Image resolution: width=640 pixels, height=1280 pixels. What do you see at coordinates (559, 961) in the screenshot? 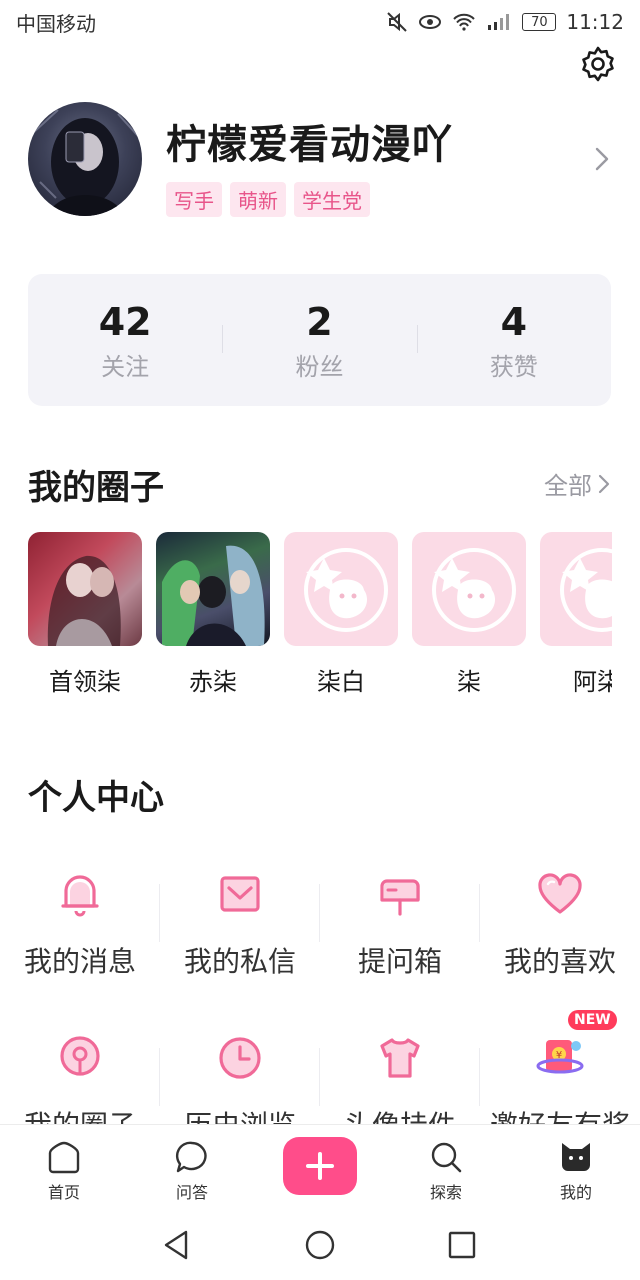
I see `grid-item-label: 我的喜欢` at bounding box center [559, 961].